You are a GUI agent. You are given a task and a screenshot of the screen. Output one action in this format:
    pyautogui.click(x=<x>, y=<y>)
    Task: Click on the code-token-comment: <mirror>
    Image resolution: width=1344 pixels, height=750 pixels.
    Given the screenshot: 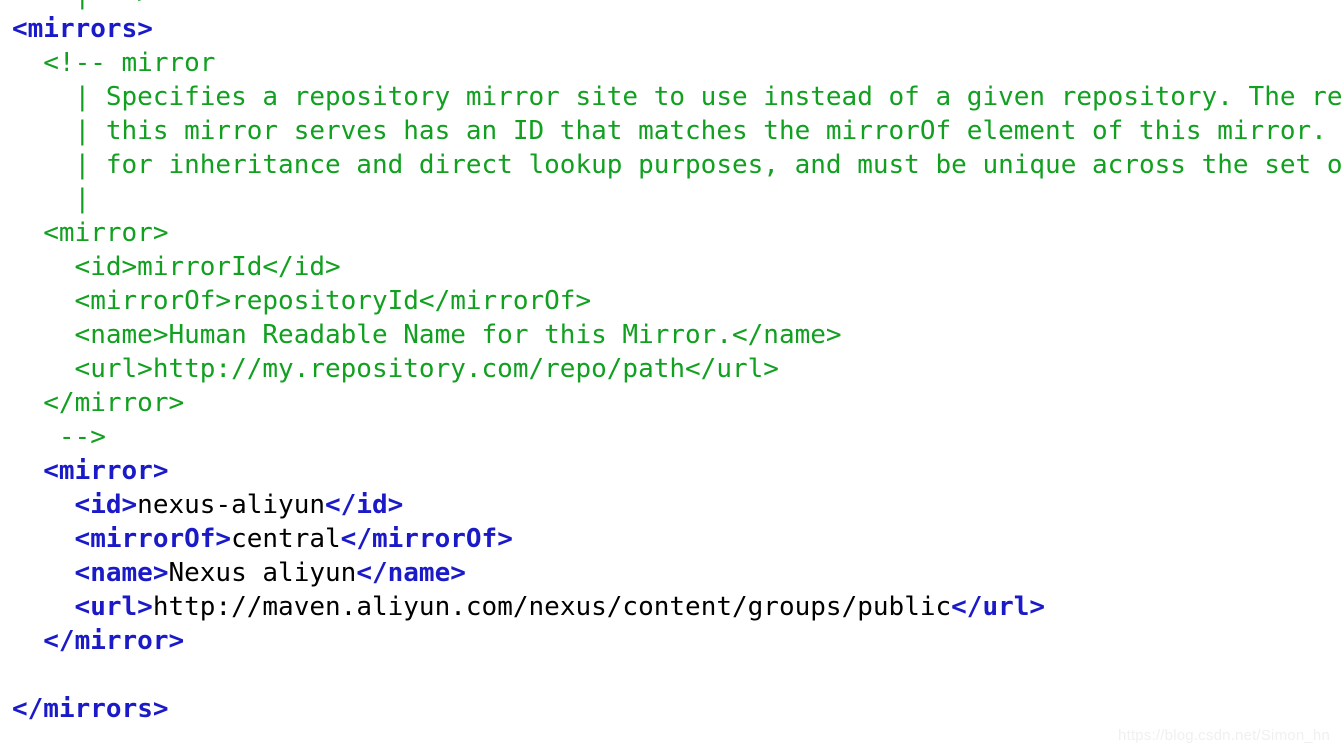 What is the action you would take?
    pyautogui.click(x=106, y=233)
    